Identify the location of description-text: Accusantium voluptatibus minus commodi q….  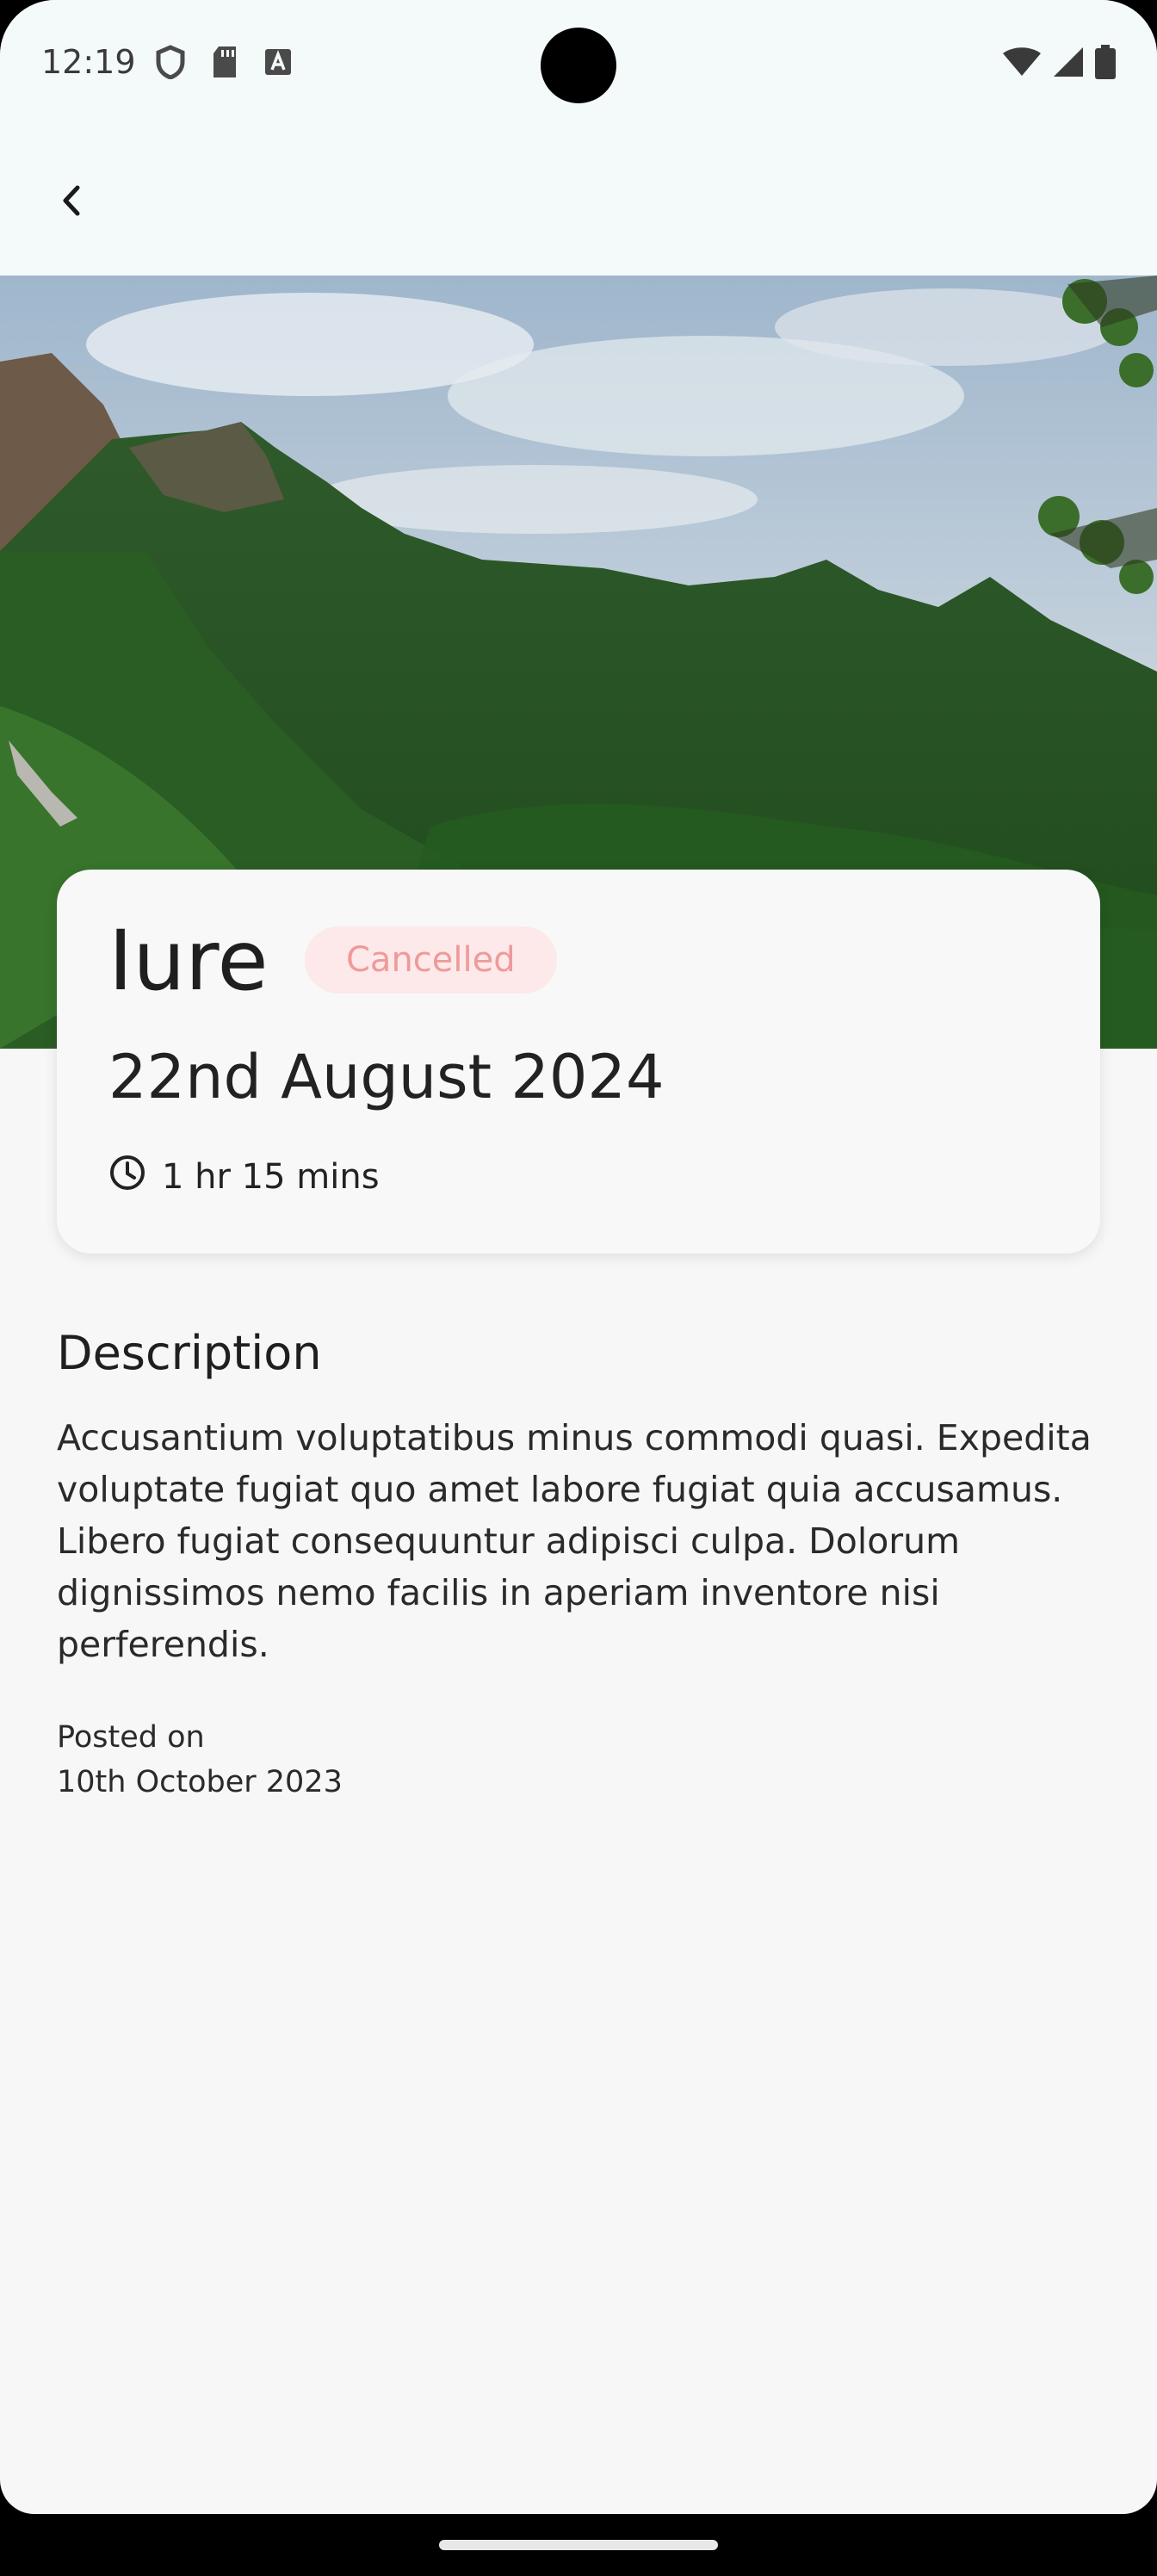
(574, 1541).